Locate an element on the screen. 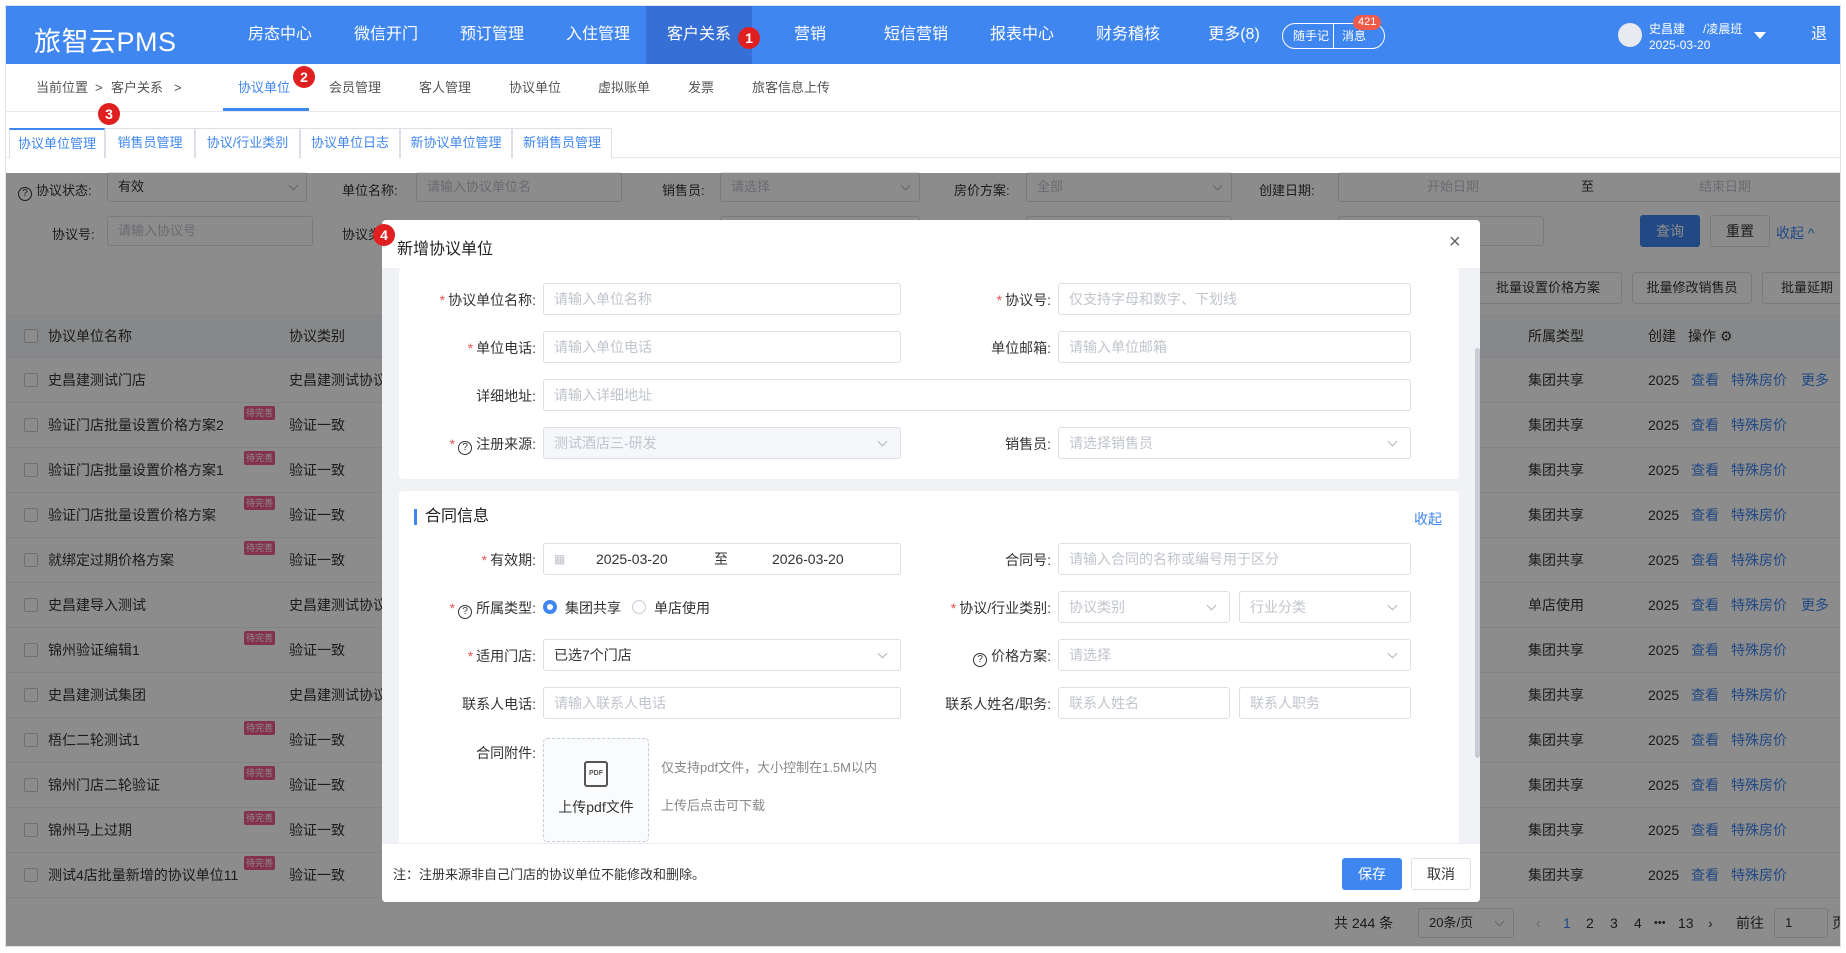  user-name: 史昌建 is located at coordinates (1667, 29).